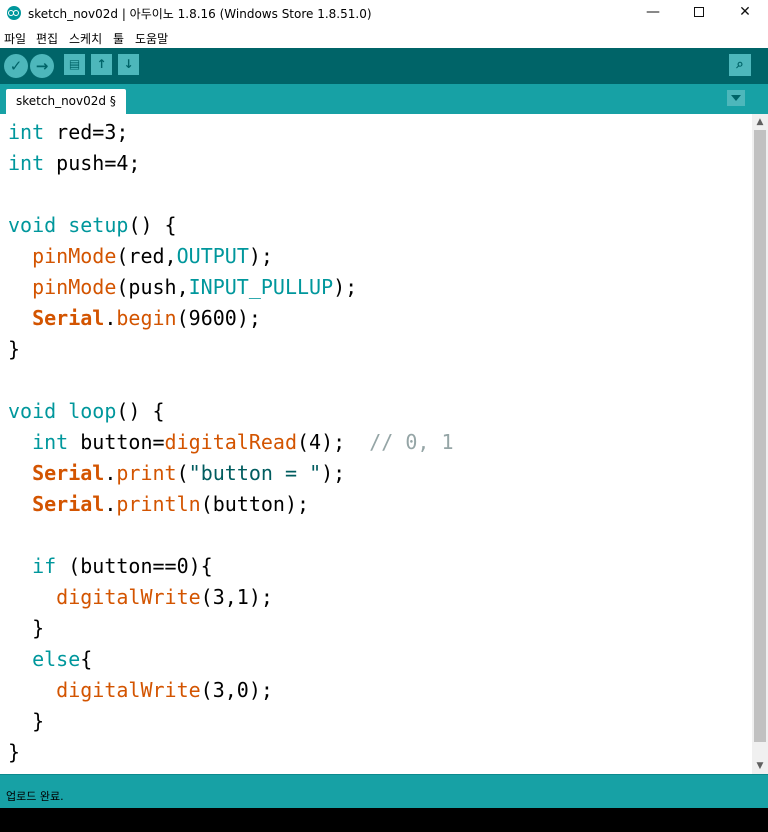 The height and width of the screenshot is (832, 768). I want to click on code-line: pinMode(push,INPUT_PULLUP);, so click(182, 287).